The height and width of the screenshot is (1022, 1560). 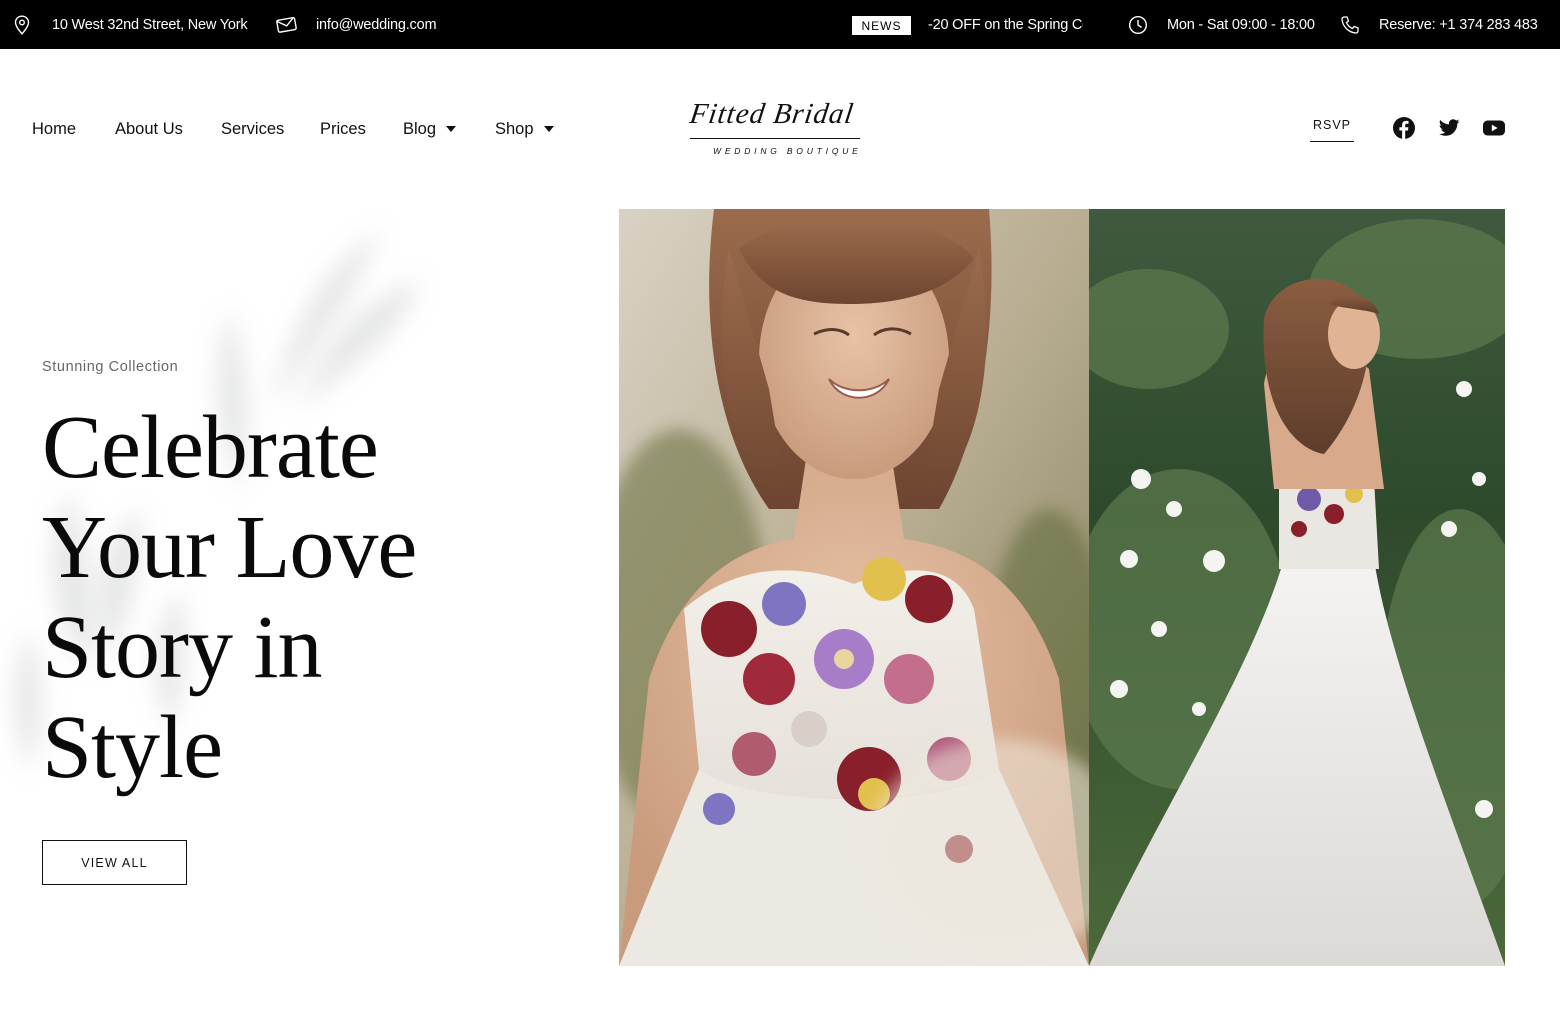 I want to click on map-pin-icon, so click(x=22, y=24).